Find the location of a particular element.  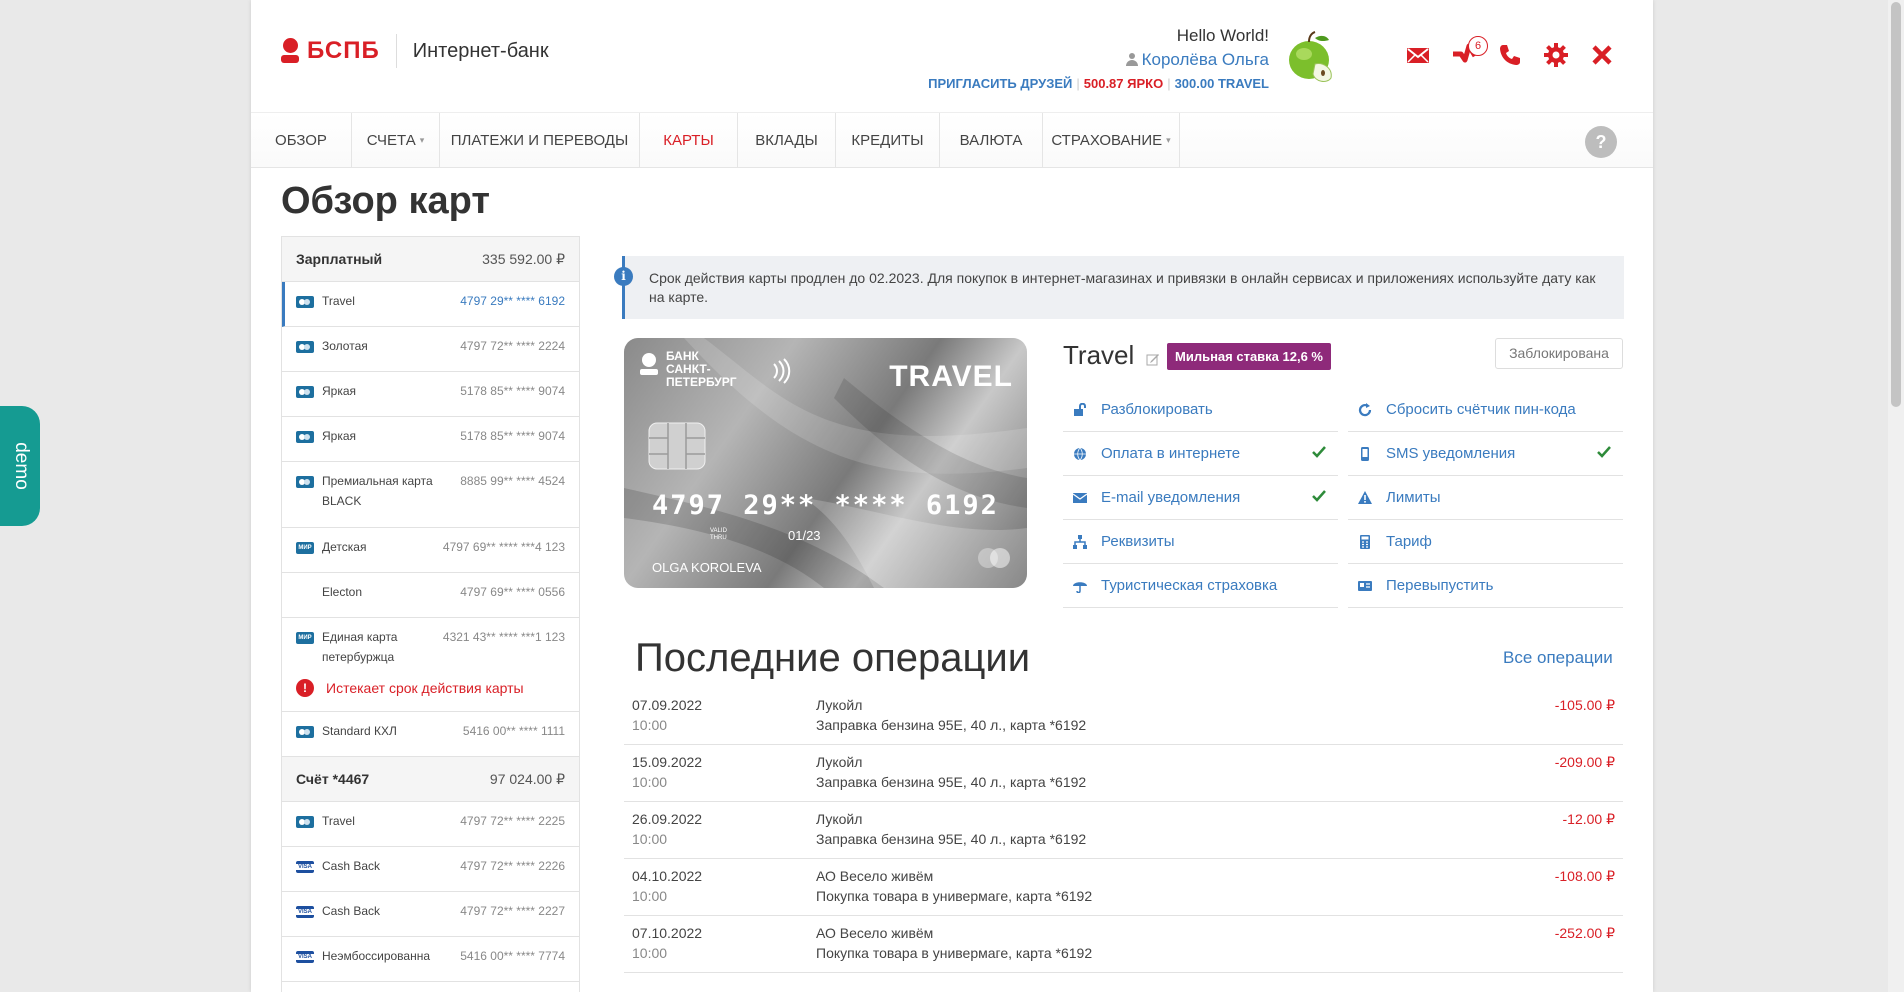

email-notifications-action: E-mail уведомления is located at coordinates (1200, 498).